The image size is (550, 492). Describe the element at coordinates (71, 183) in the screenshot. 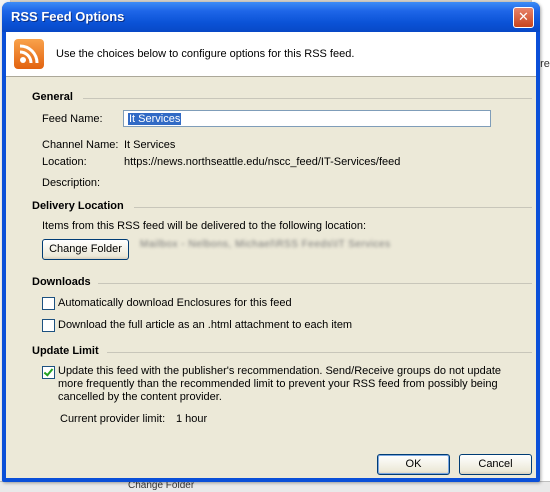

I see `description-label: Description:` at that location.